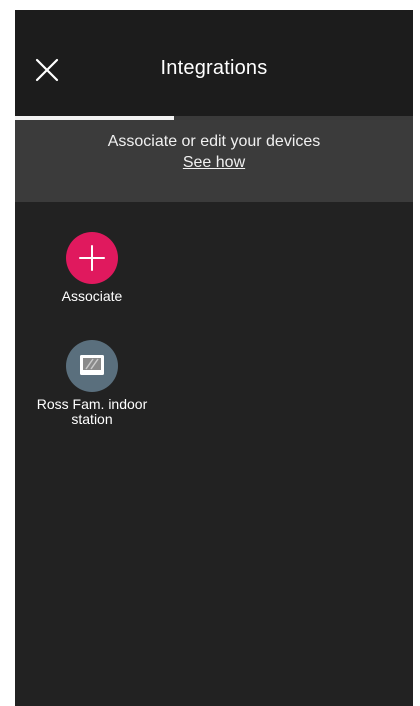  What do you see at coordinates (92, 419) in the screenshot?
I see `device-label-line-2: station` at bounding box center [92, 419].